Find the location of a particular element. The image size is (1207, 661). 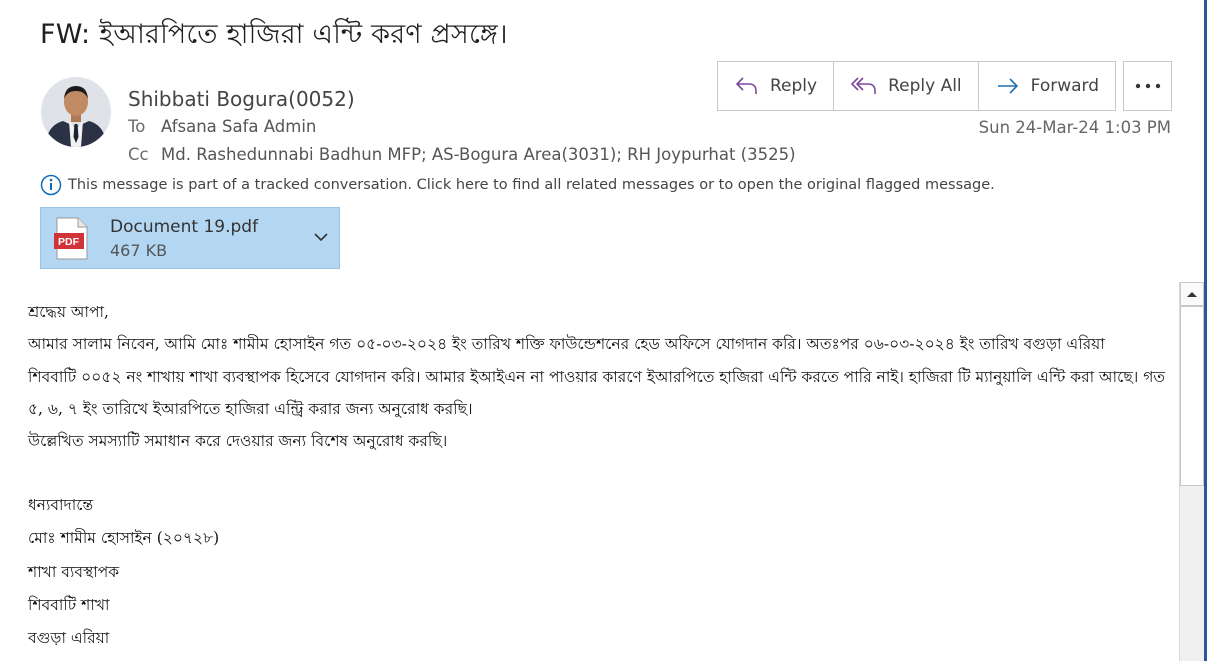

reply-label: Reply is located at coordinates (794, 86).